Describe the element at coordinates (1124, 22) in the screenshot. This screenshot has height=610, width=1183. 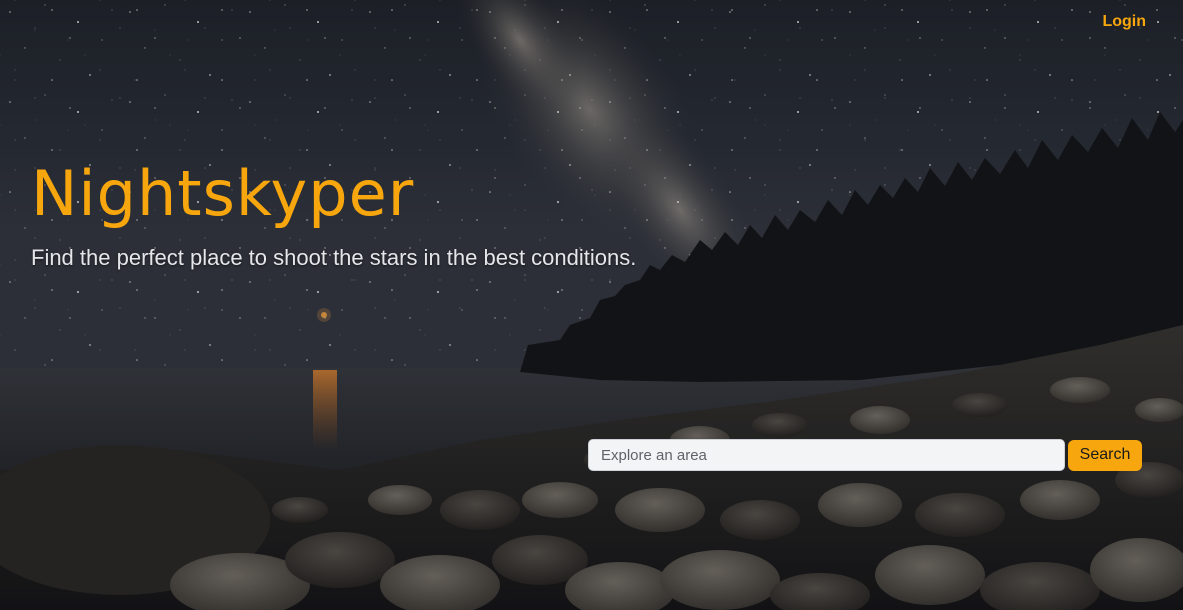
I see `login-link: Login` at that location.